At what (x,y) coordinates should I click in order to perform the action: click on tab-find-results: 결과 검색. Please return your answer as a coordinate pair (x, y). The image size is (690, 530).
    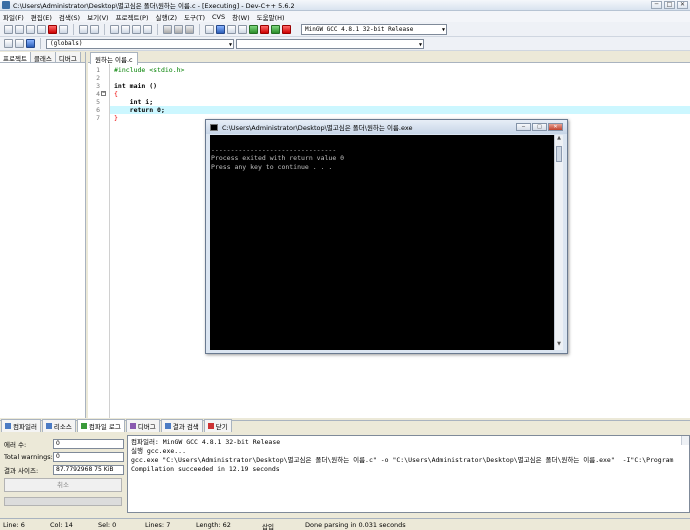
    Looking at the image, I should click on (181, 425).